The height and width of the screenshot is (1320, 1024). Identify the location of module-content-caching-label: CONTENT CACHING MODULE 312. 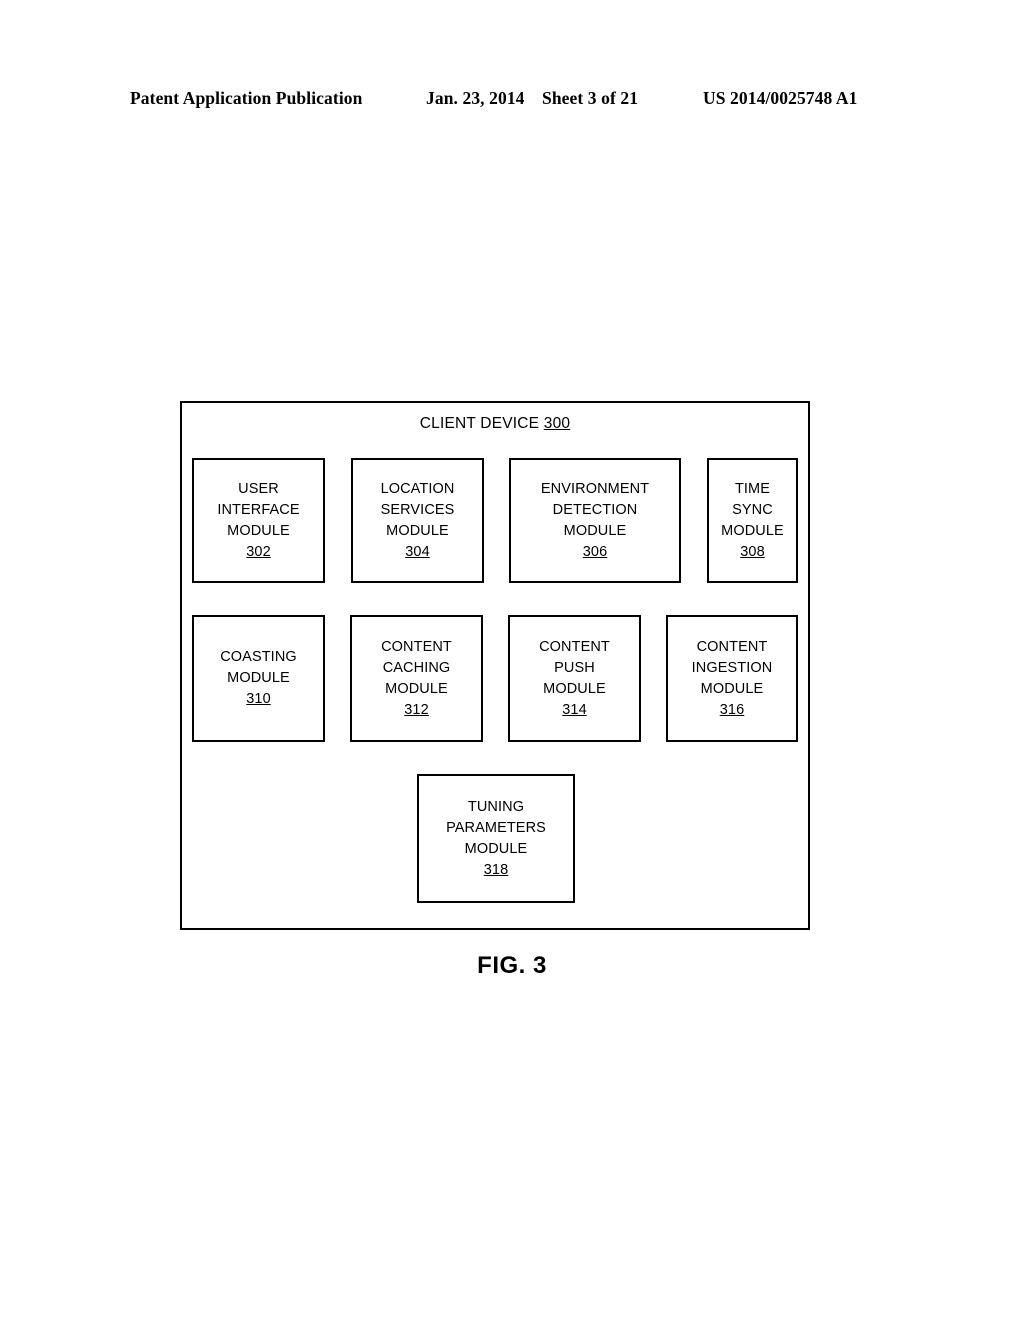
(416, 679).